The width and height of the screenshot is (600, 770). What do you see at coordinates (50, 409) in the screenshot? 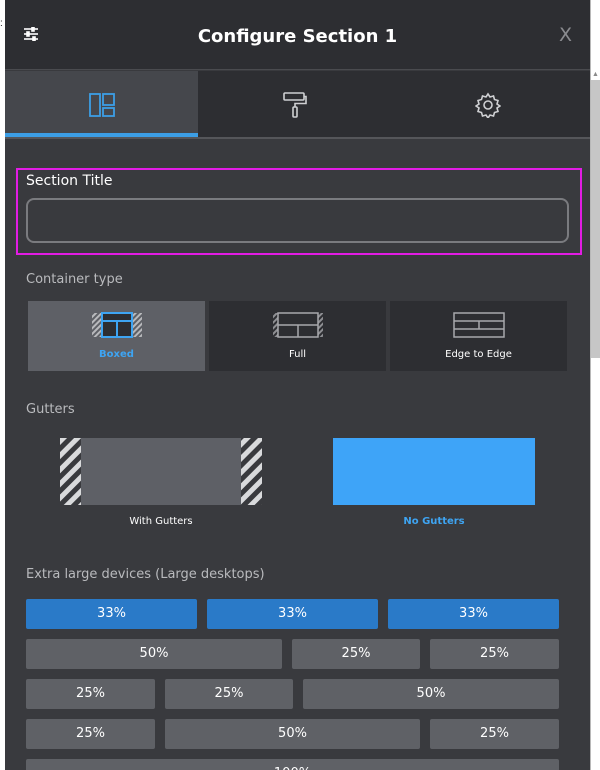
I see `gutters-label: Gutters` at bounding box center [50, 409].